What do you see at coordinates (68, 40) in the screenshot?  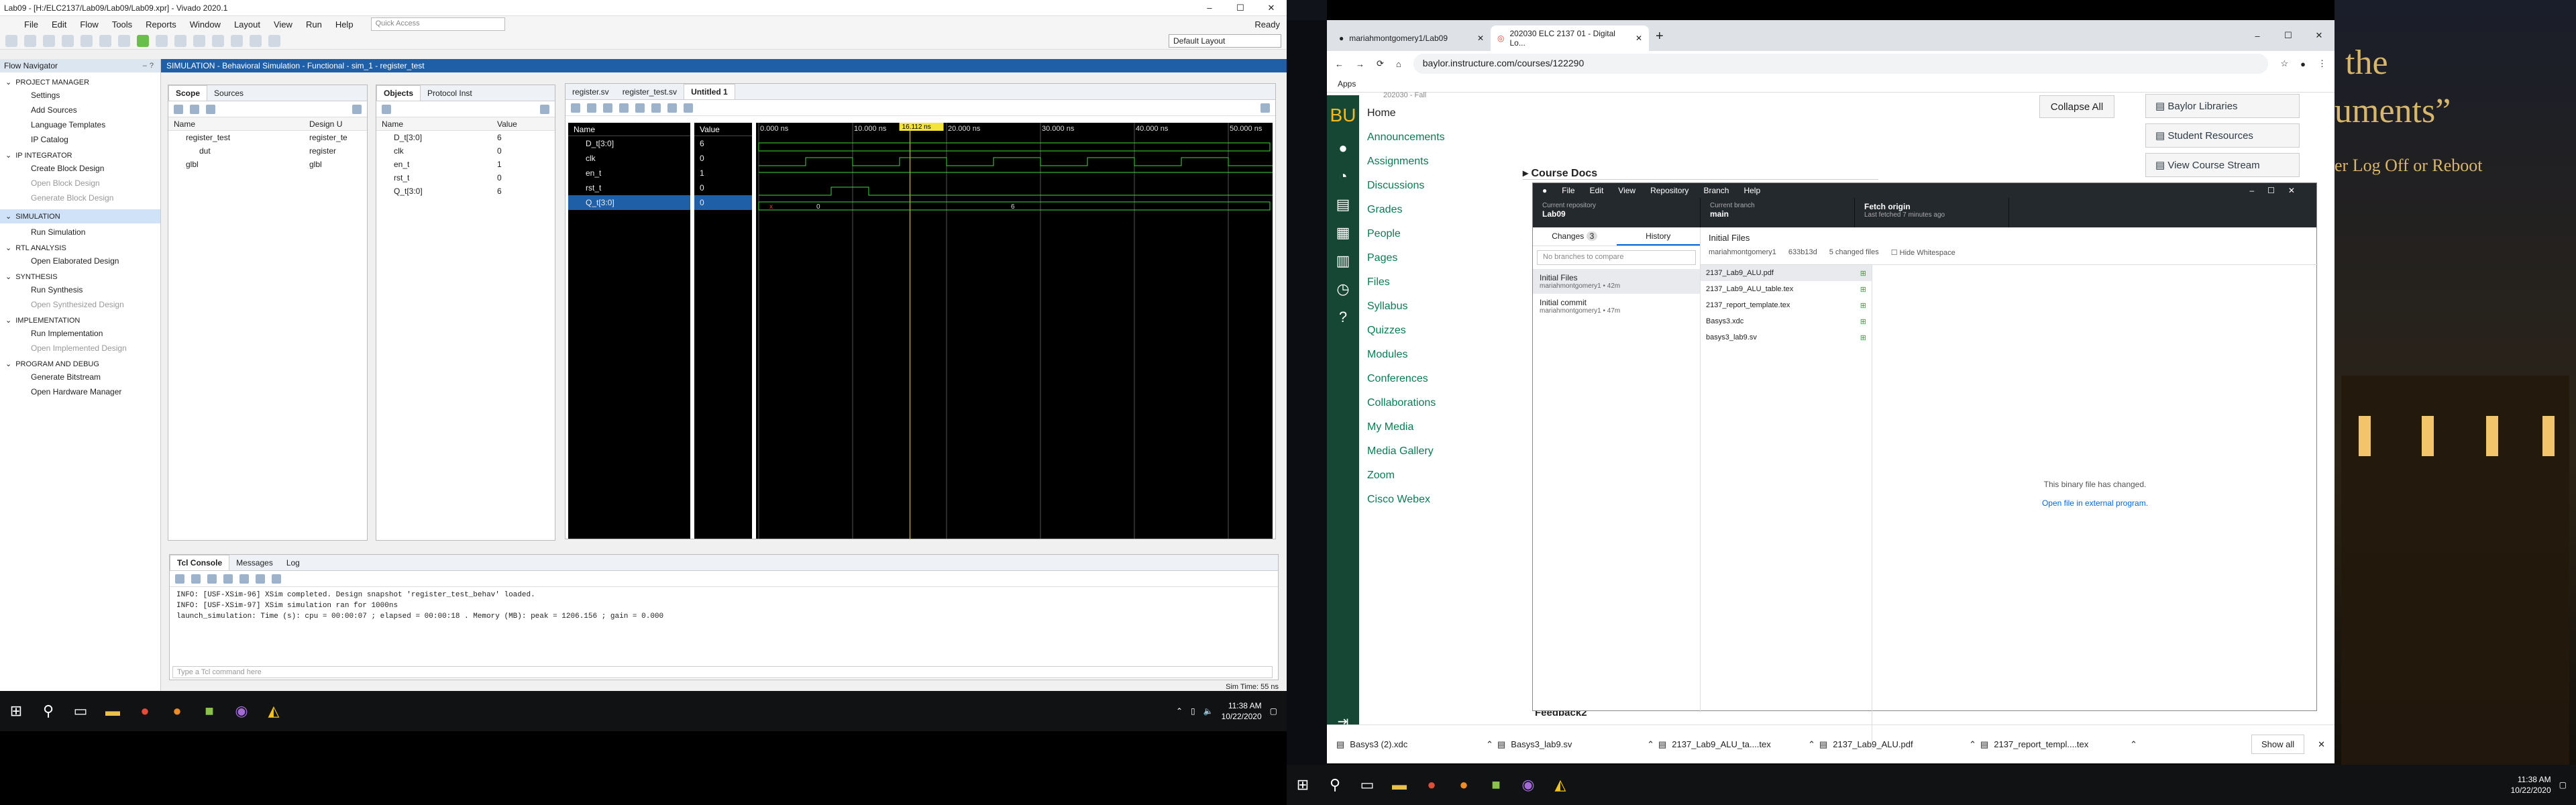 I see `undo-icon` at bounding box center [68, 40].